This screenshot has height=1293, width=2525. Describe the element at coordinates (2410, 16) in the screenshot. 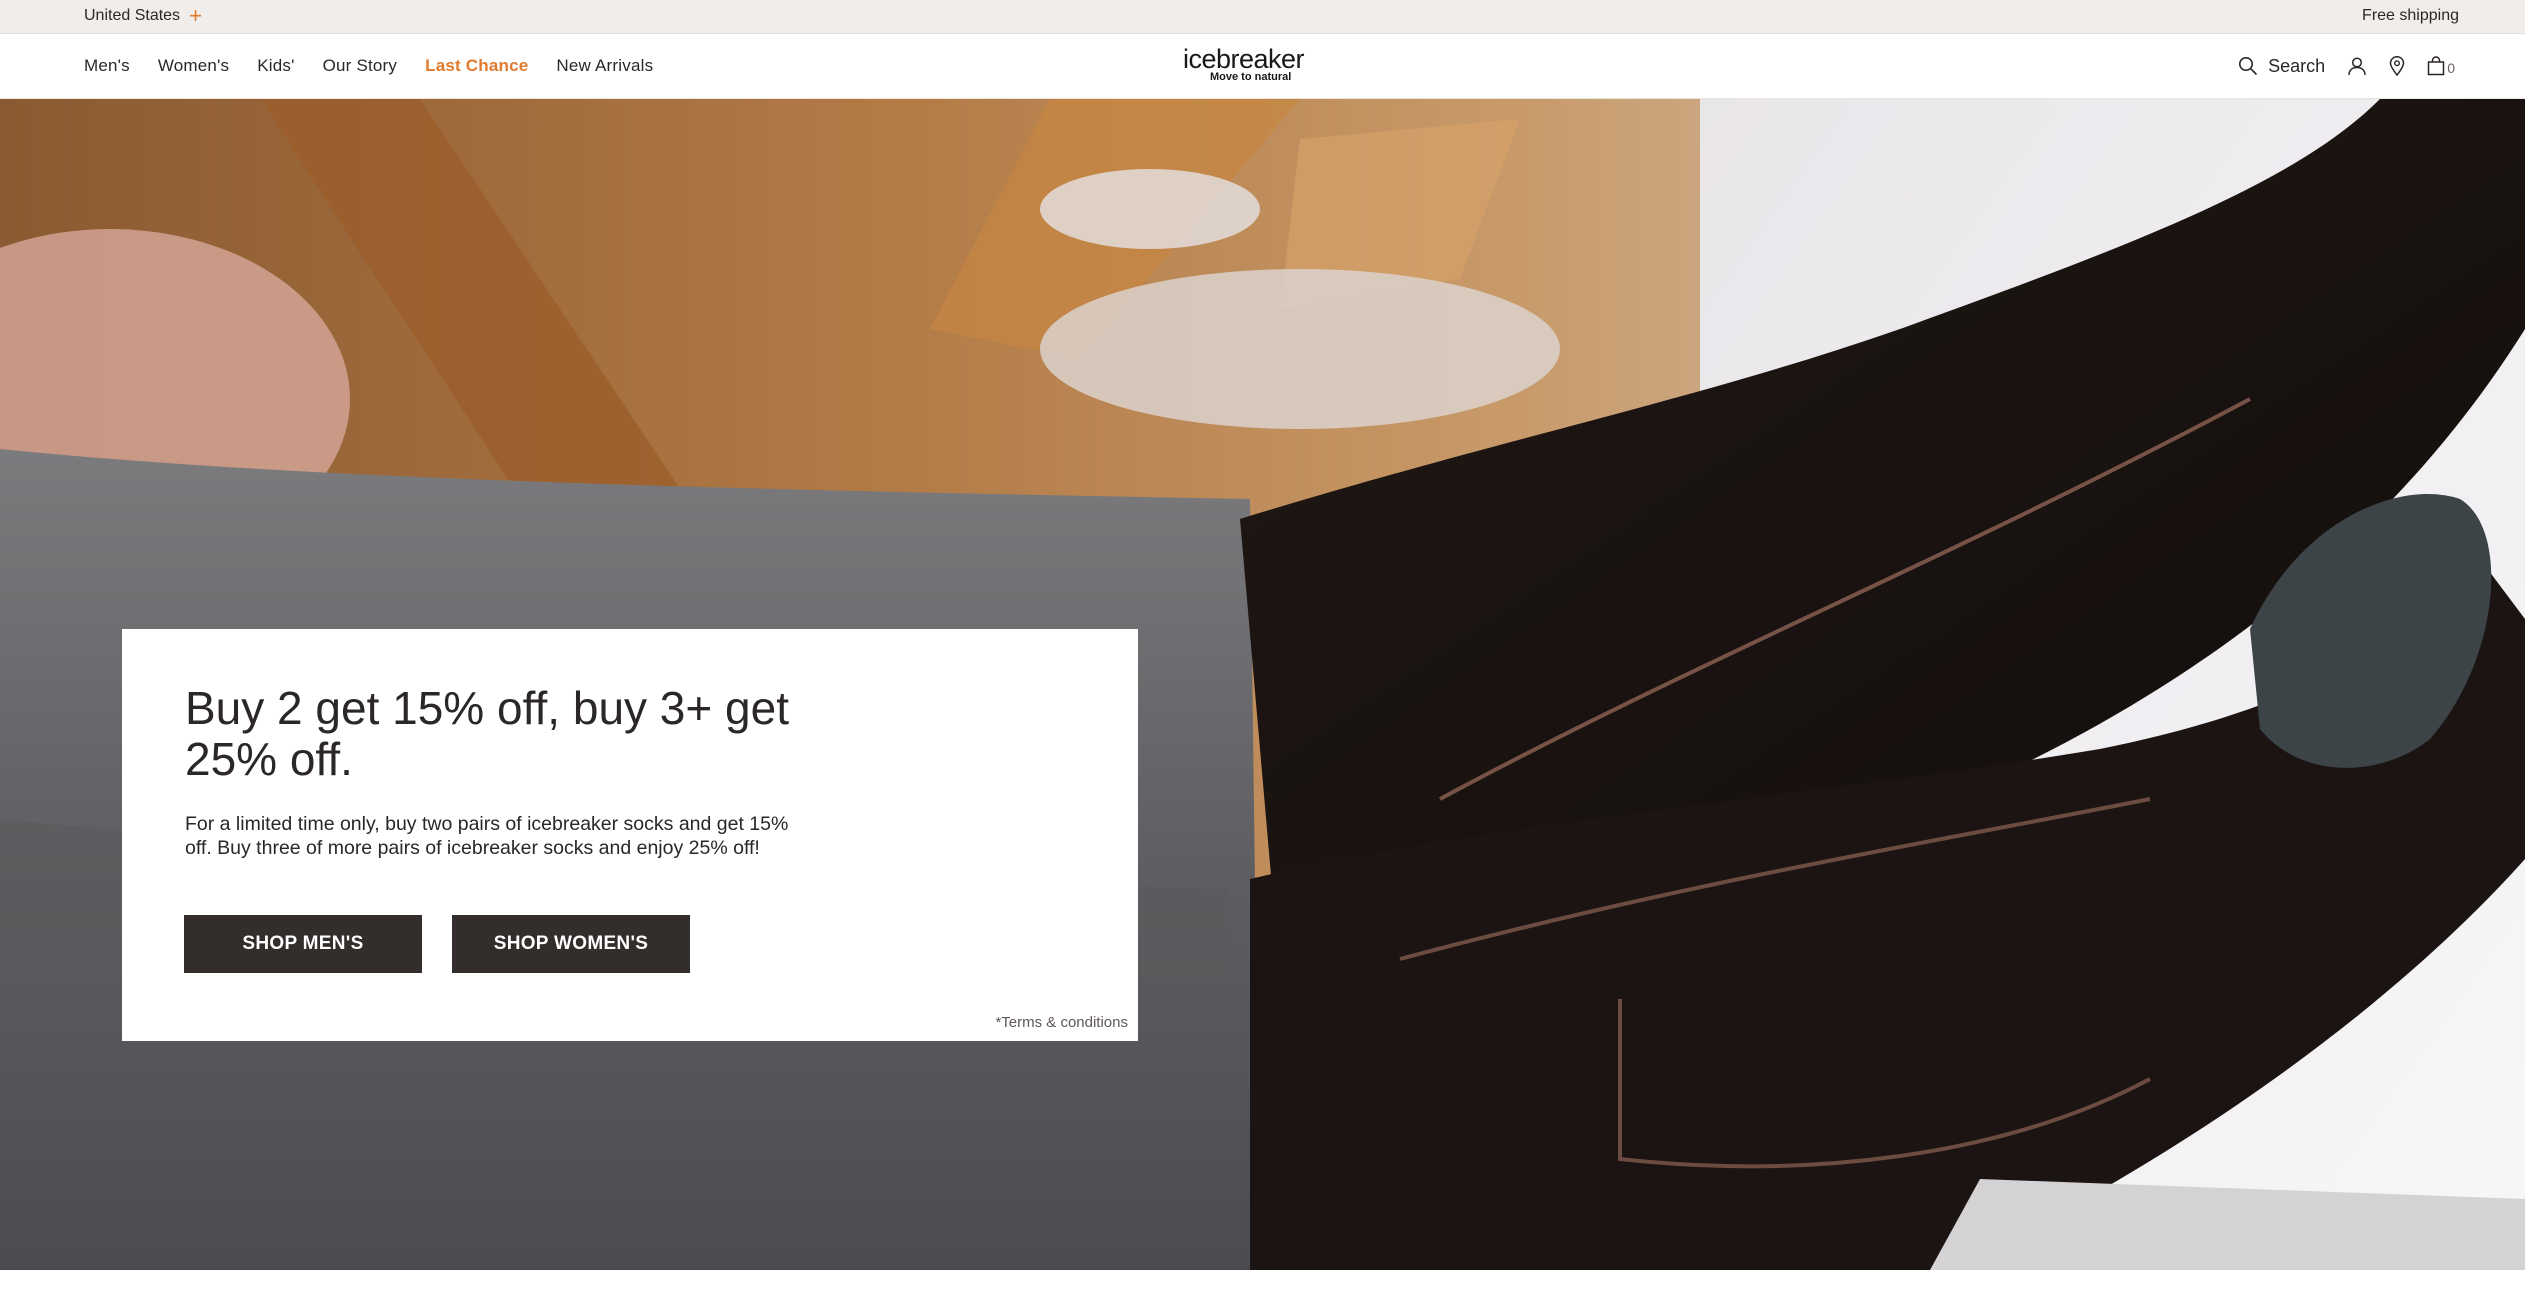

I see `free-shipping-link: Free shipping` at that location.